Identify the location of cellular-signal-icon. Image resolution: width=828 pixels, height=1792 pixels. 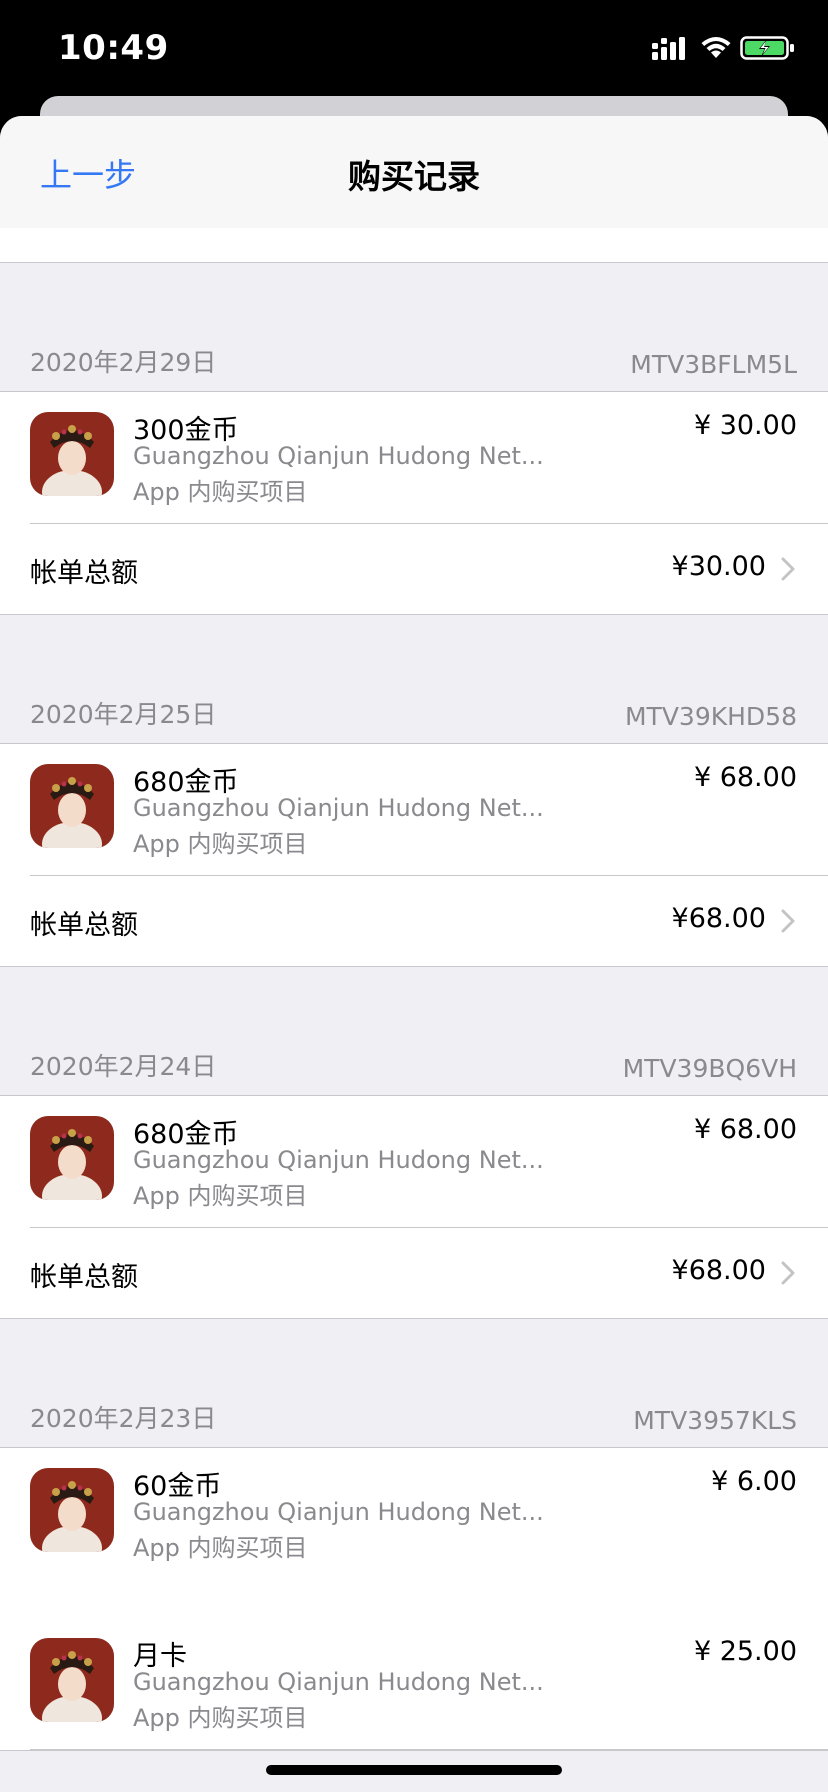
(668, 48).